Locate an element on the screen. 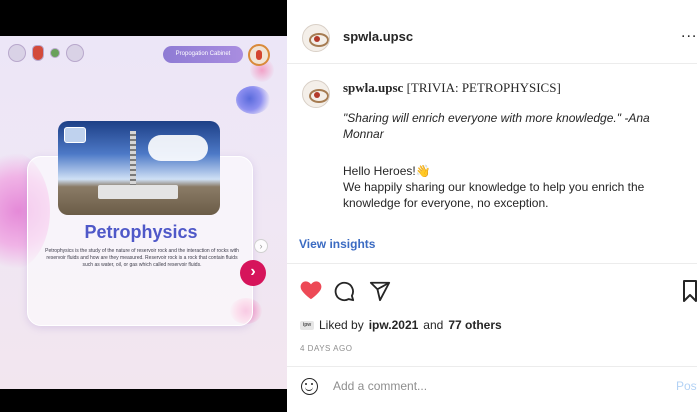  caption-heading-line: spwla.upsc [TRIVIA: PETROPHYSICS] is located at coordinates (452, 88).